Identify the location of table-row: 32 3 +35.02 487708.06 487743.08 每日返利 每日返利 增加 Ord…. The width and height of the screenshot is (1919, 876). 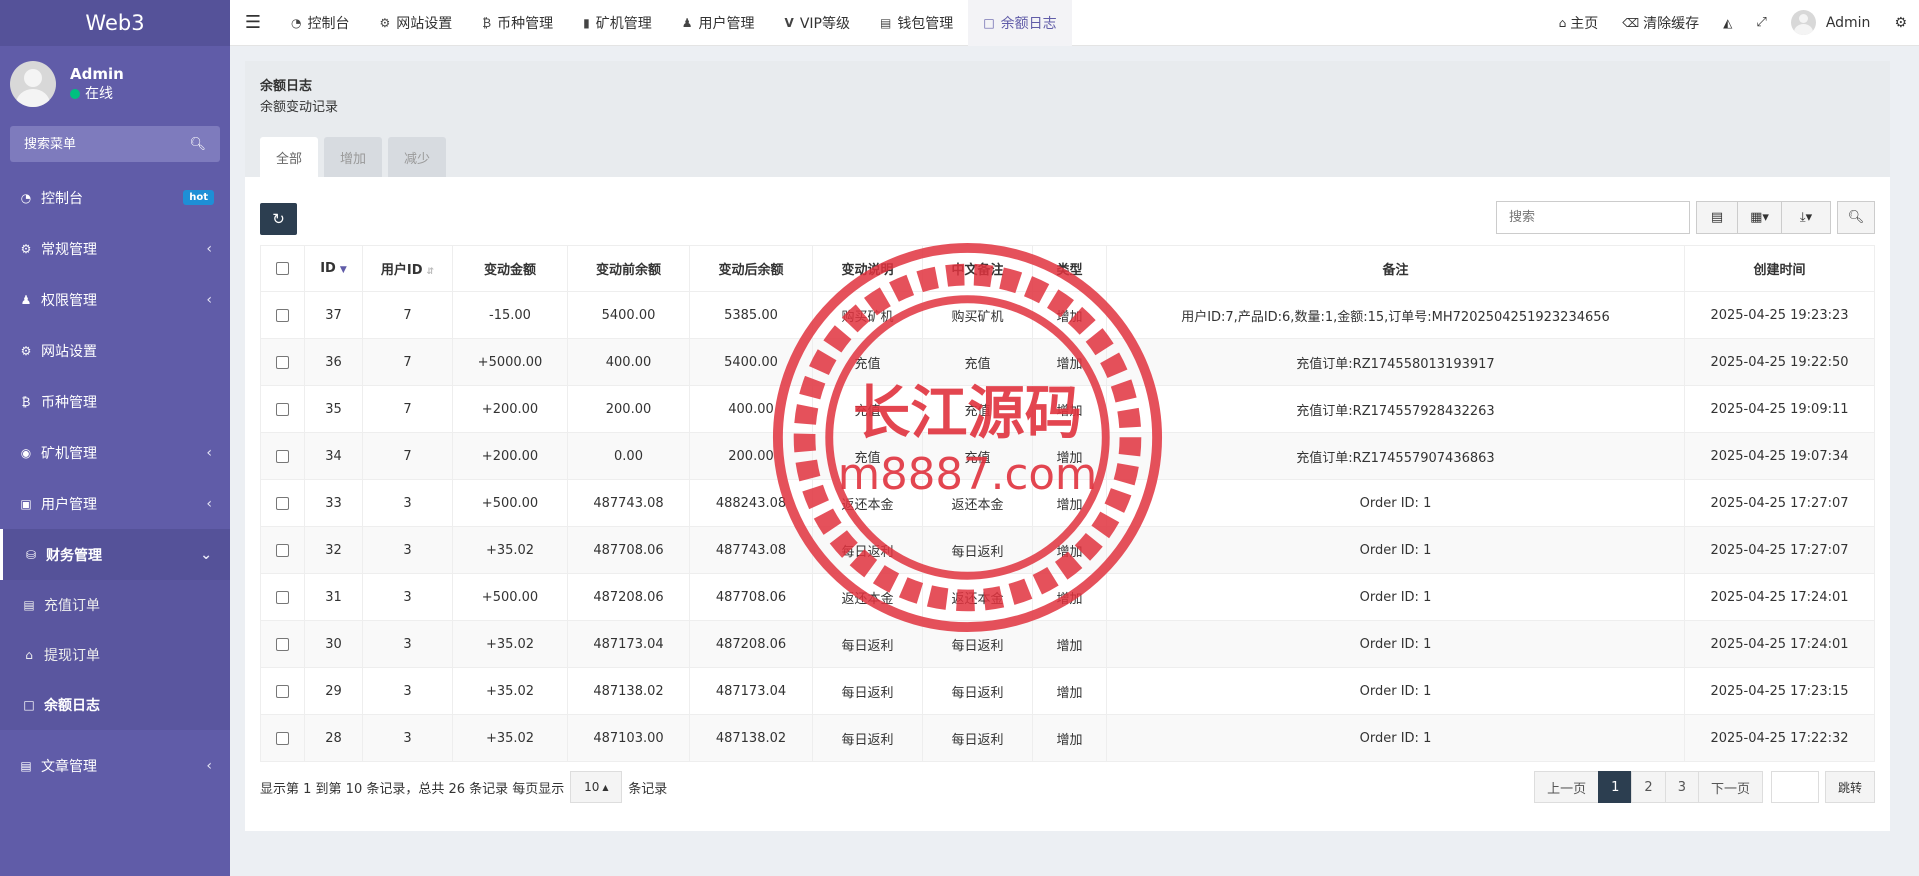
(1067, 550).